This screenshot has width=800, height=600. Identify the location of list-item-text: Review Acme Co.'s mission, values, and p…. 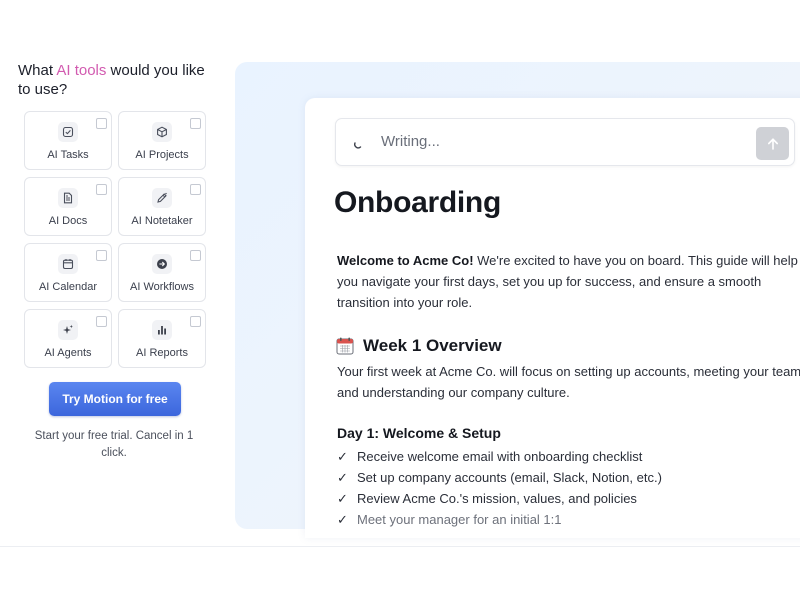
(497, 498).